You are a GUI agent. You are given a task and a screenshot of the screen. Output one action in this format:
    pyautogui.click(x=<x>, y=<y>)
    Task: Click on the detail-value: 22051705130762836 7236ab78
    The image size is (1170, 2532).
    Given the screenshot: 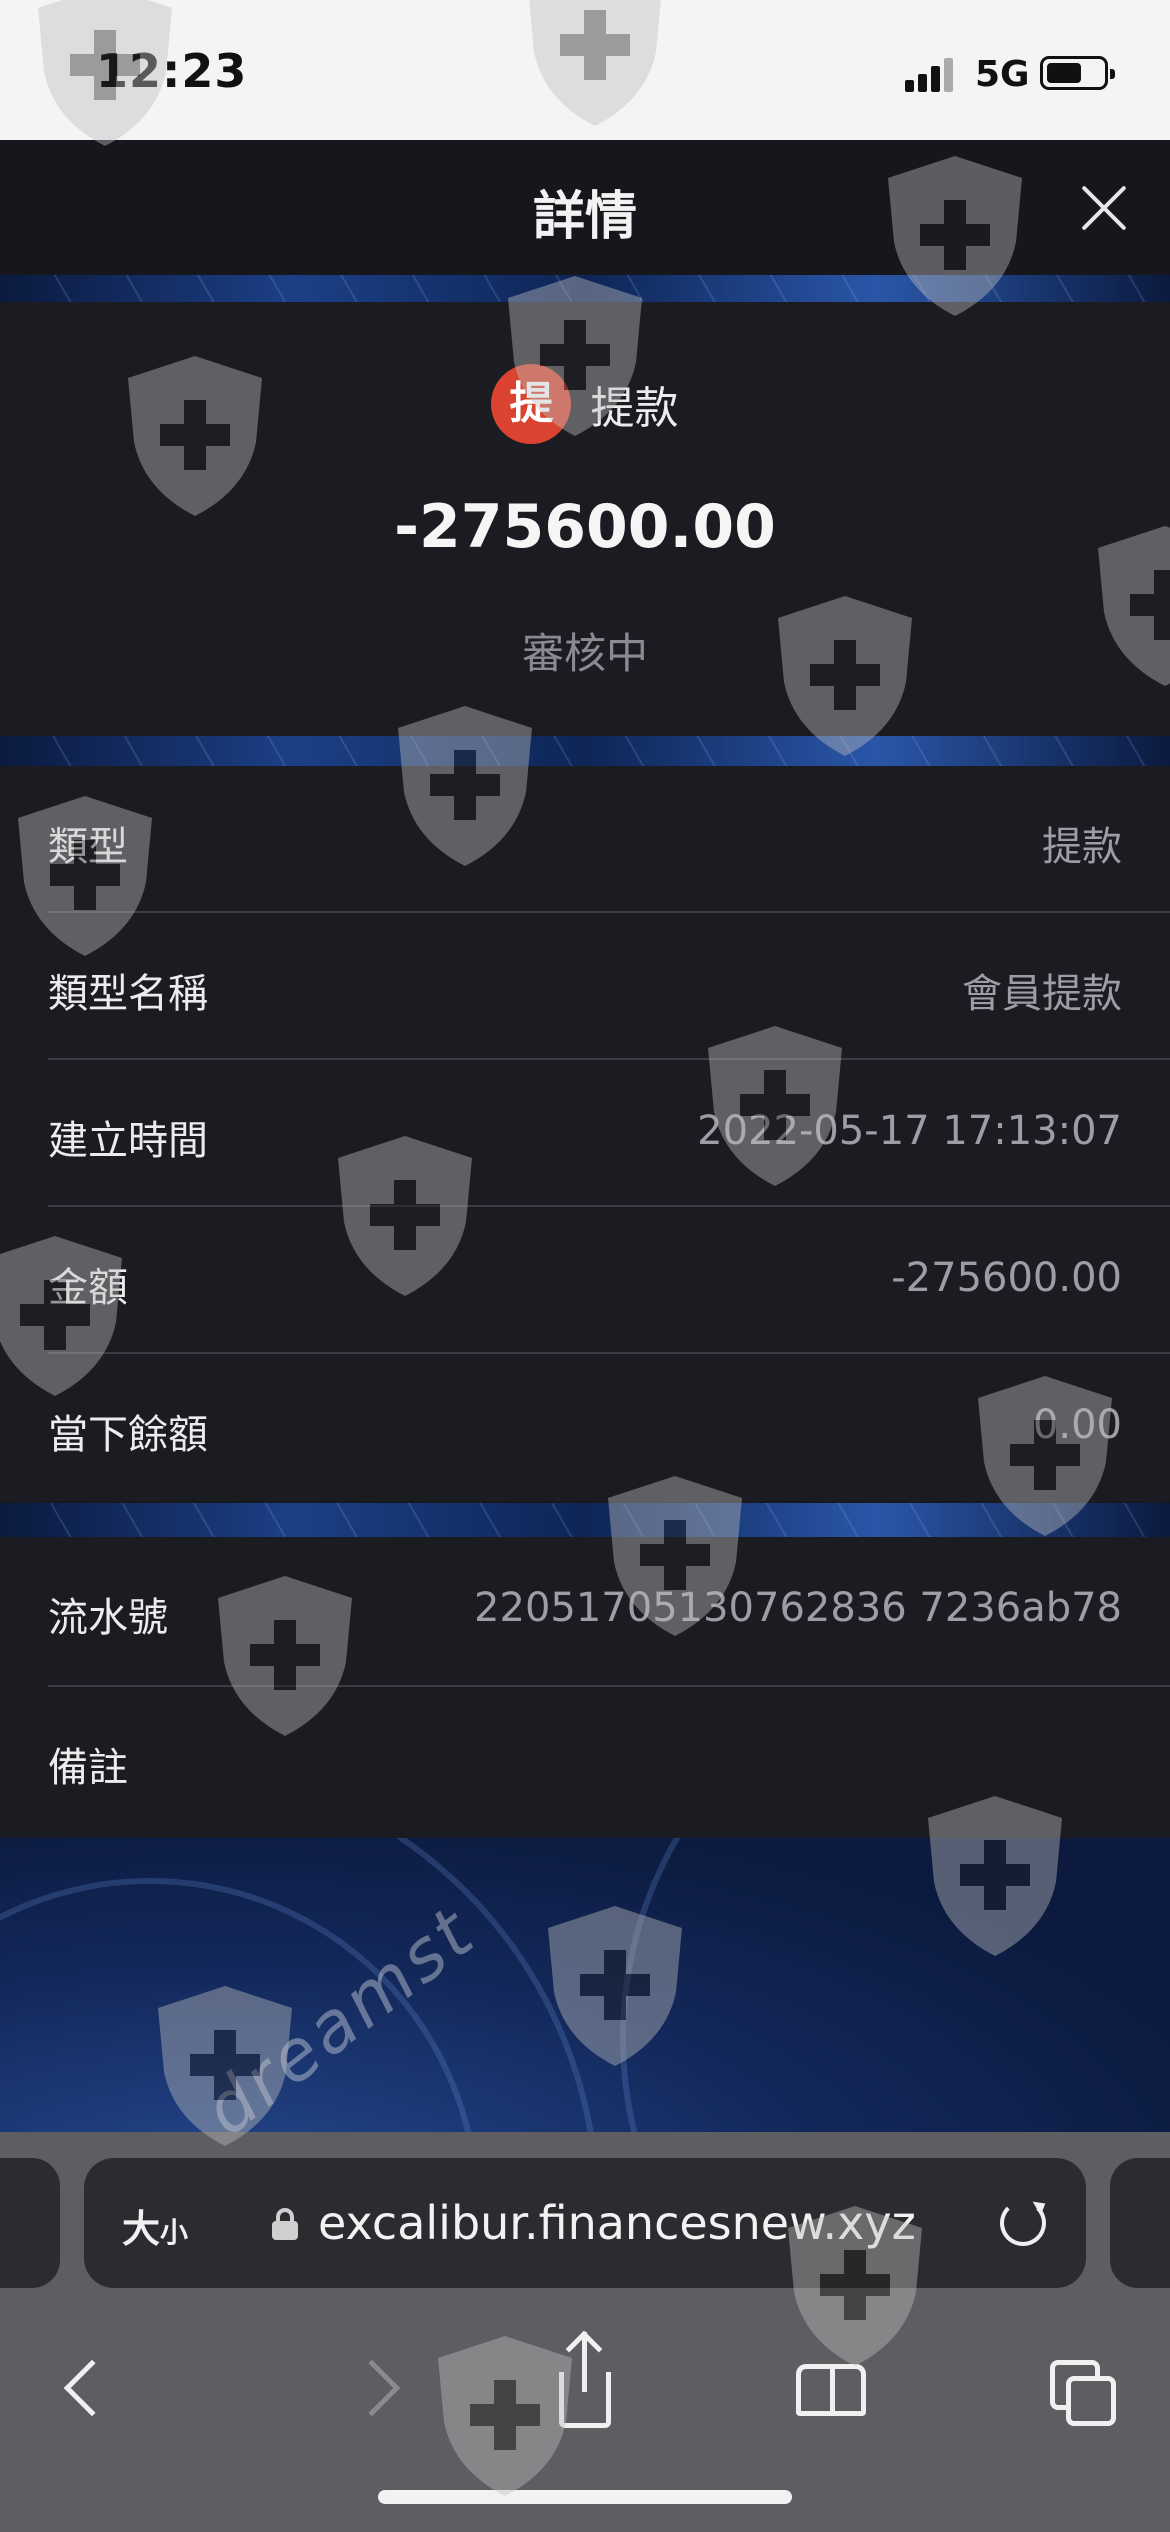 What is the action you would take?
    pyautogui.click(x=798, y=1608)
    